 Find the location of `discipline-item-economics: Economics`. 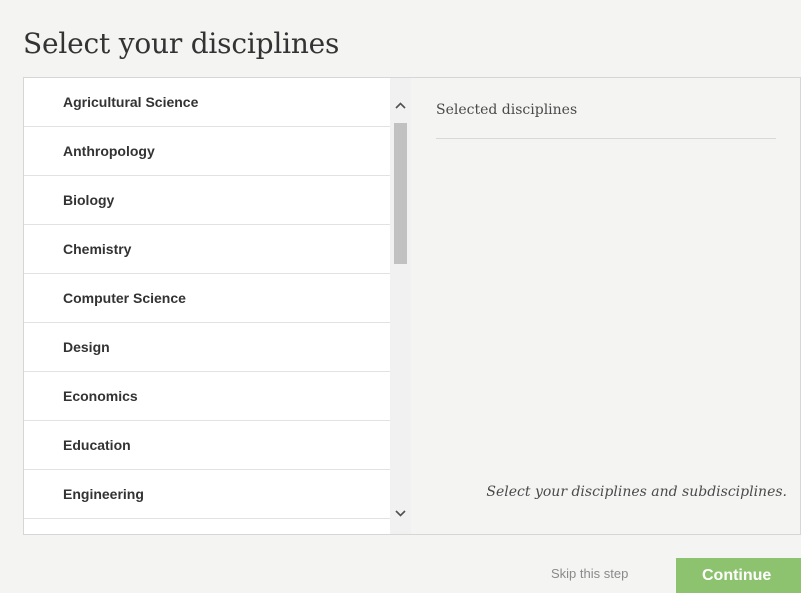

discipline-item-economics: Economics is located at coordinates (217, 396).